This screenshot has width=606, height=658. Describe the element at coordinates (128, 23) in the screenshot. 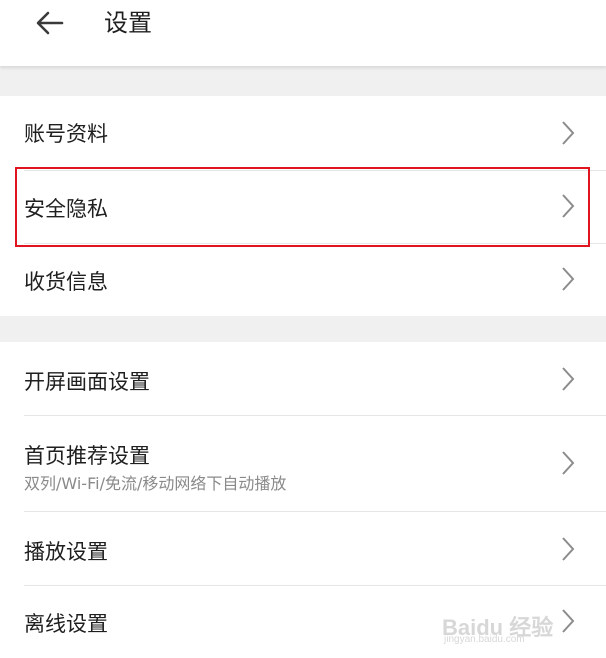

I see `page-title: 设置` at that location.